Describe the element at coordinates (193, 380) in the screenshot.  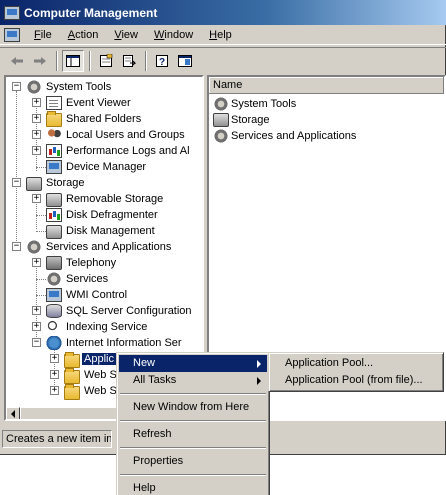
I see `context-menu-all-tasks: All Tasks` at that location.